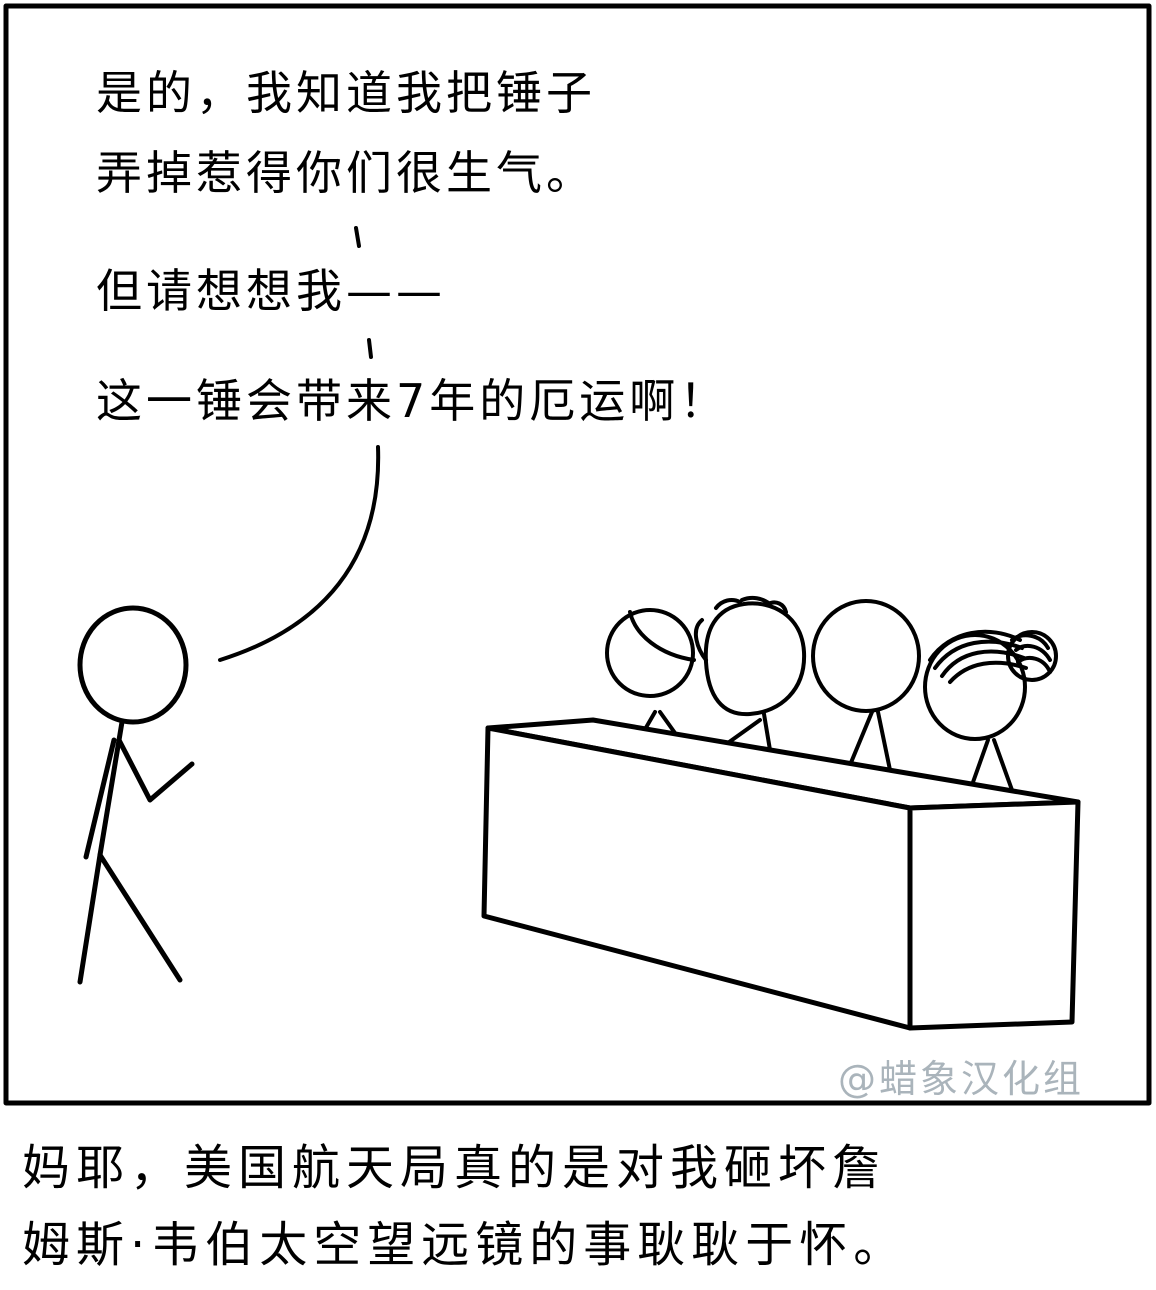 The height and width of the screenshot is (1290, 1156). I want to click on judges-table, so click(781, 874).